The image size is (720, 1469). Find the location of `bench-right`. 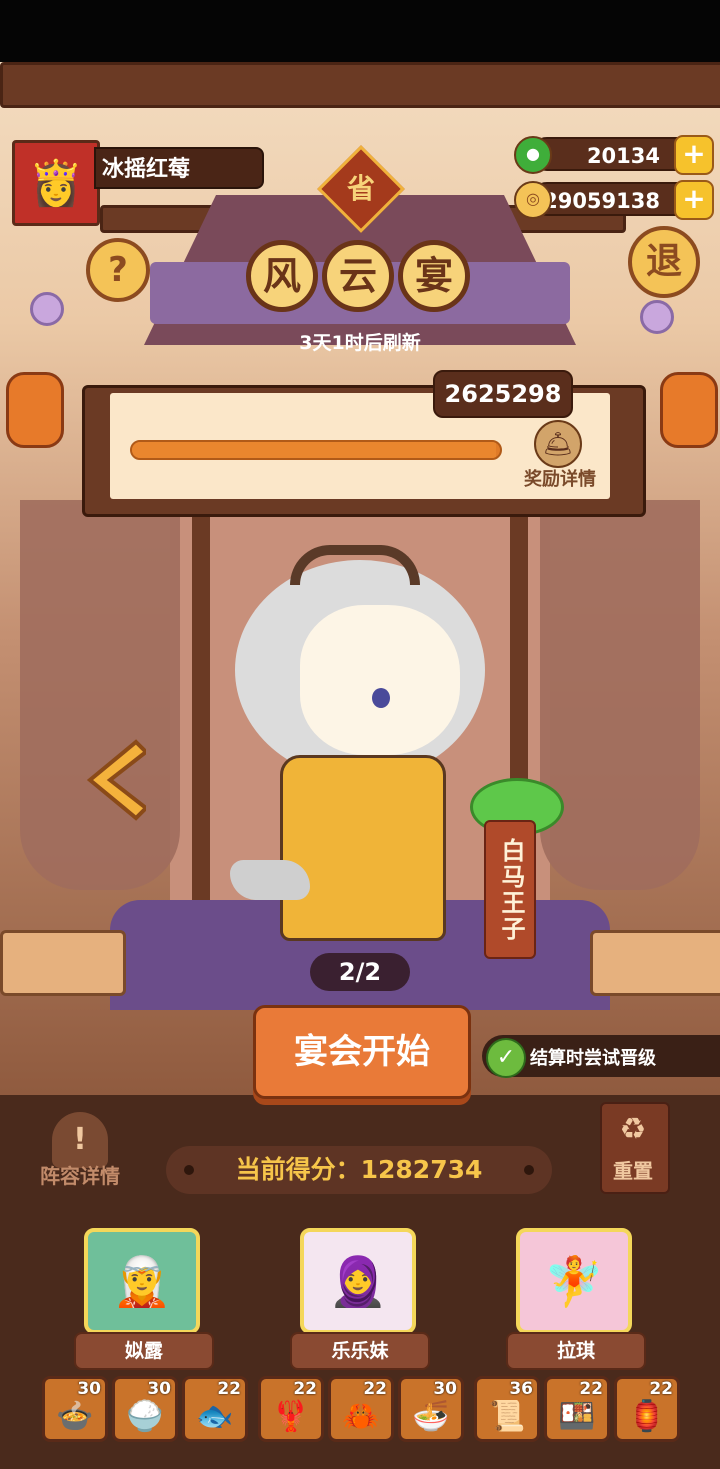

bench-right is located at coordinates (655, 963).